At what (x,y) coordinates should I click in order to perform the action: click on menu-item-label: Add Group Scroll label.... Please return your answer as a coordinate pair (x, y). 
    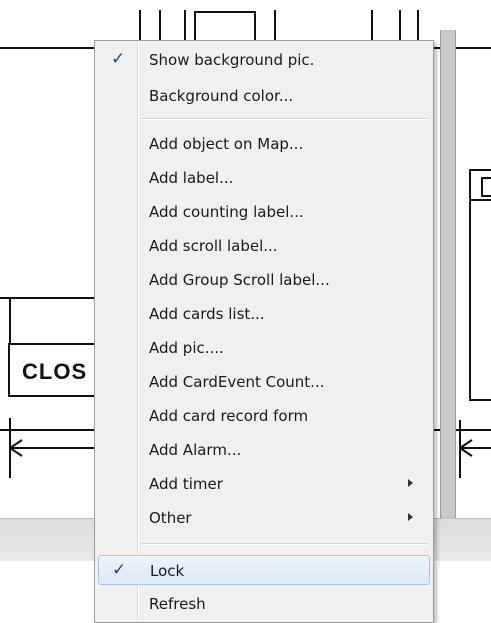
    Looking at the image, I should click on (239, 280).